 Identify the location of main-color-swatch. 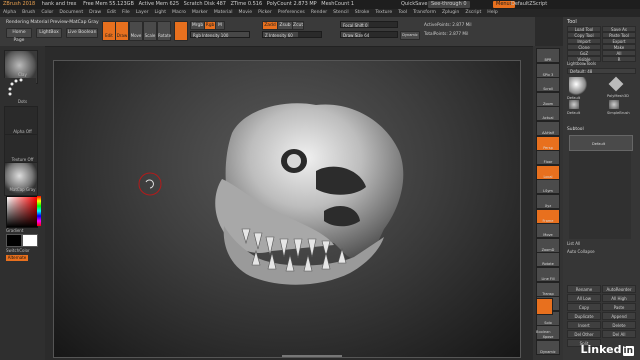
(30, 240).